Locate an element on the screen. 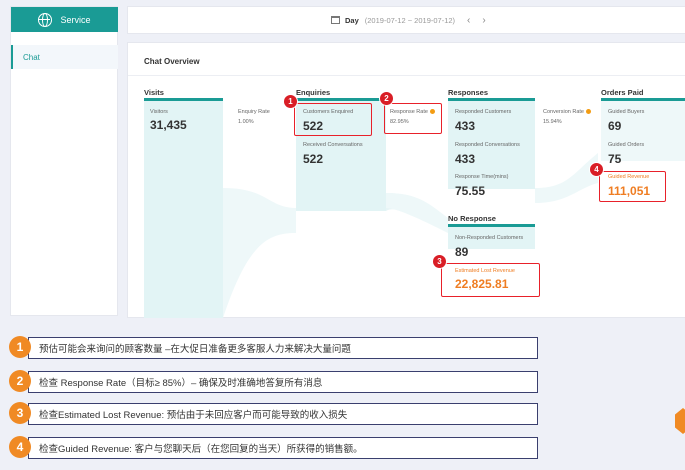 This screenshot has width=685, height=470. note-1: 预估可能会来询问的顾客数量 –在大促日准备更多客服人力来解决大量问题 is located at coordinates (283, 348).